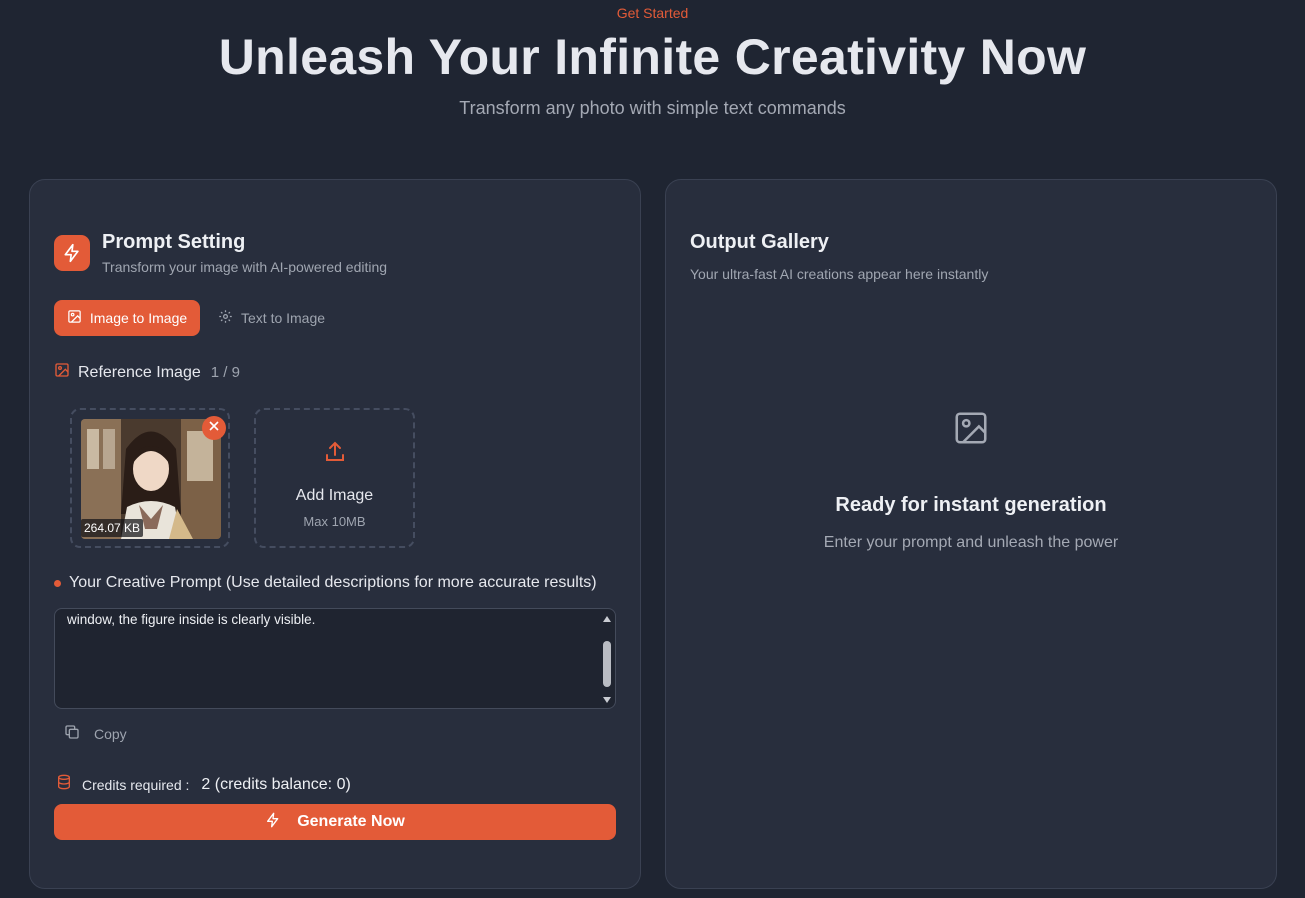  What do you see at coordinates (334, 495) in the screenshot?
I see `add-image-label: Add Image` at bounding box center [334, 495].